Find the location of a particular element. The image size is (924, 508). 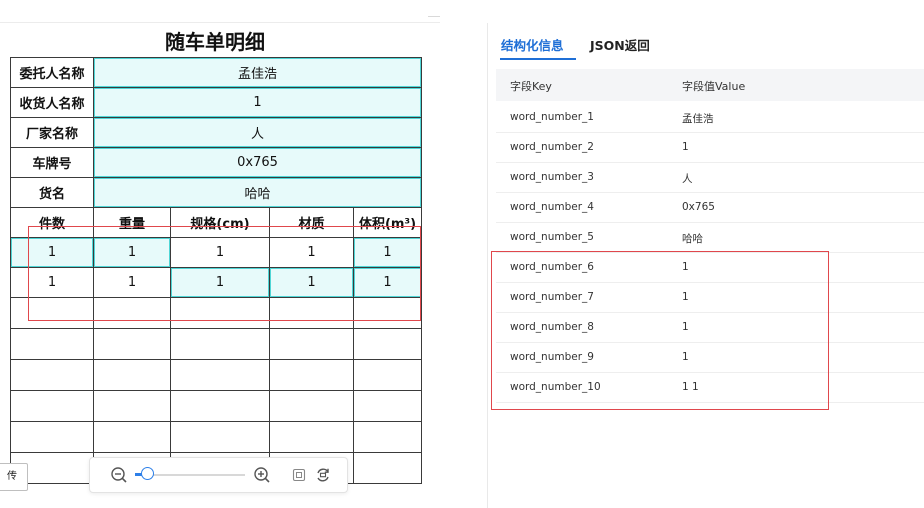

kv-table-header: 字段Key 字段值Value is located at coordinates (710, 85).